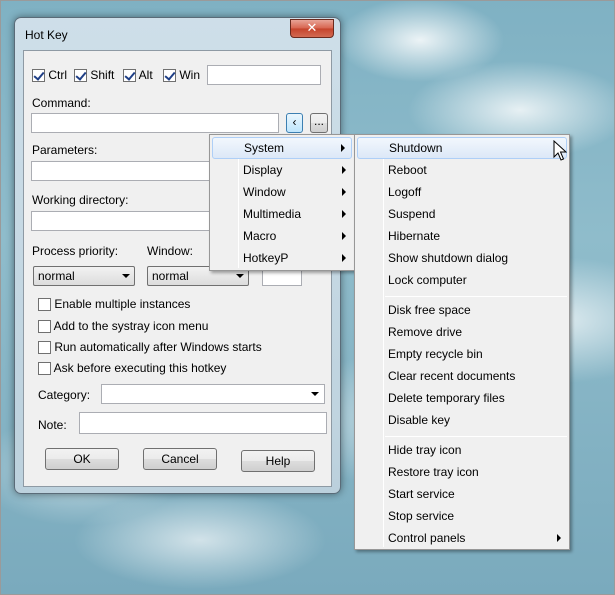 The image size is (615, 595). What do you see at coordinates (122, 304) in the screenshot?
I see `option-label: Enable multiple instances` at bounding box center [122, 304].